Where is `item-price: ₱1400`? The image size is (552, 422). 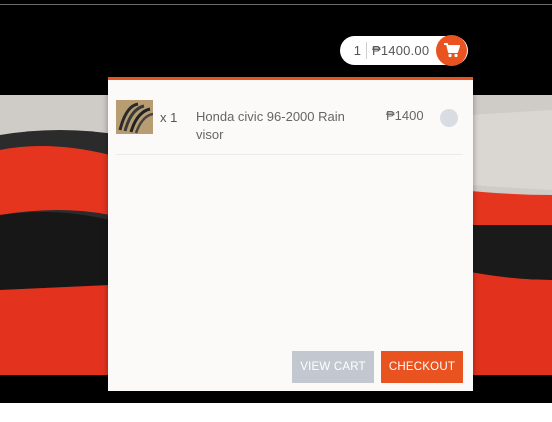 item-price: ₱1400 is located at coordinates (405, 115).